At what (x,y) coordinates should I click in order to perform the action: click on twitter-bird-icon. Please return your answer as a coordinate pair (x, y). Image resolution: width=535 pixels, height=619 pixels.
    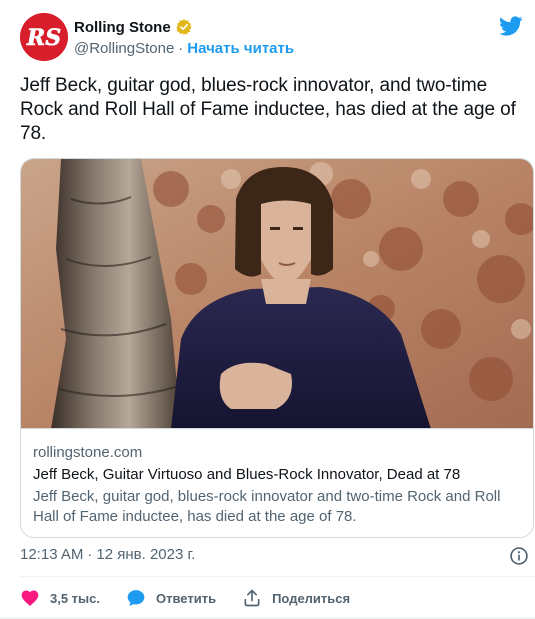
    Looking at the image, I should click on (511, 26).